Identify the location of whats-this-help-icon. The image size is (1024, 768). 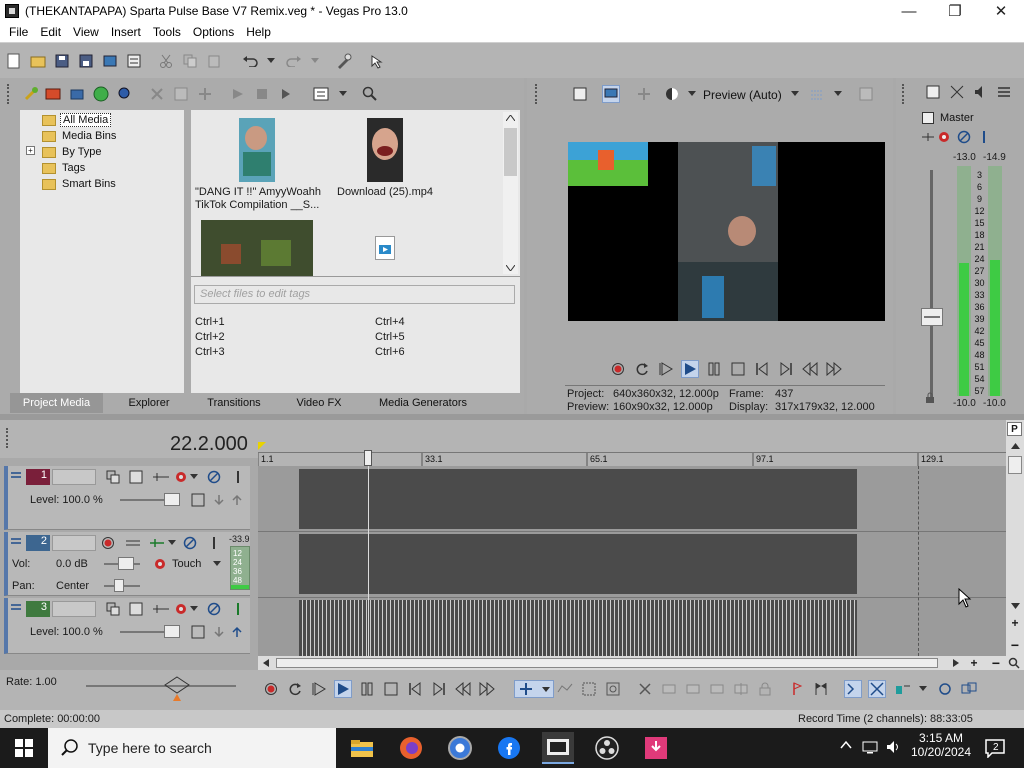
(377, 61).